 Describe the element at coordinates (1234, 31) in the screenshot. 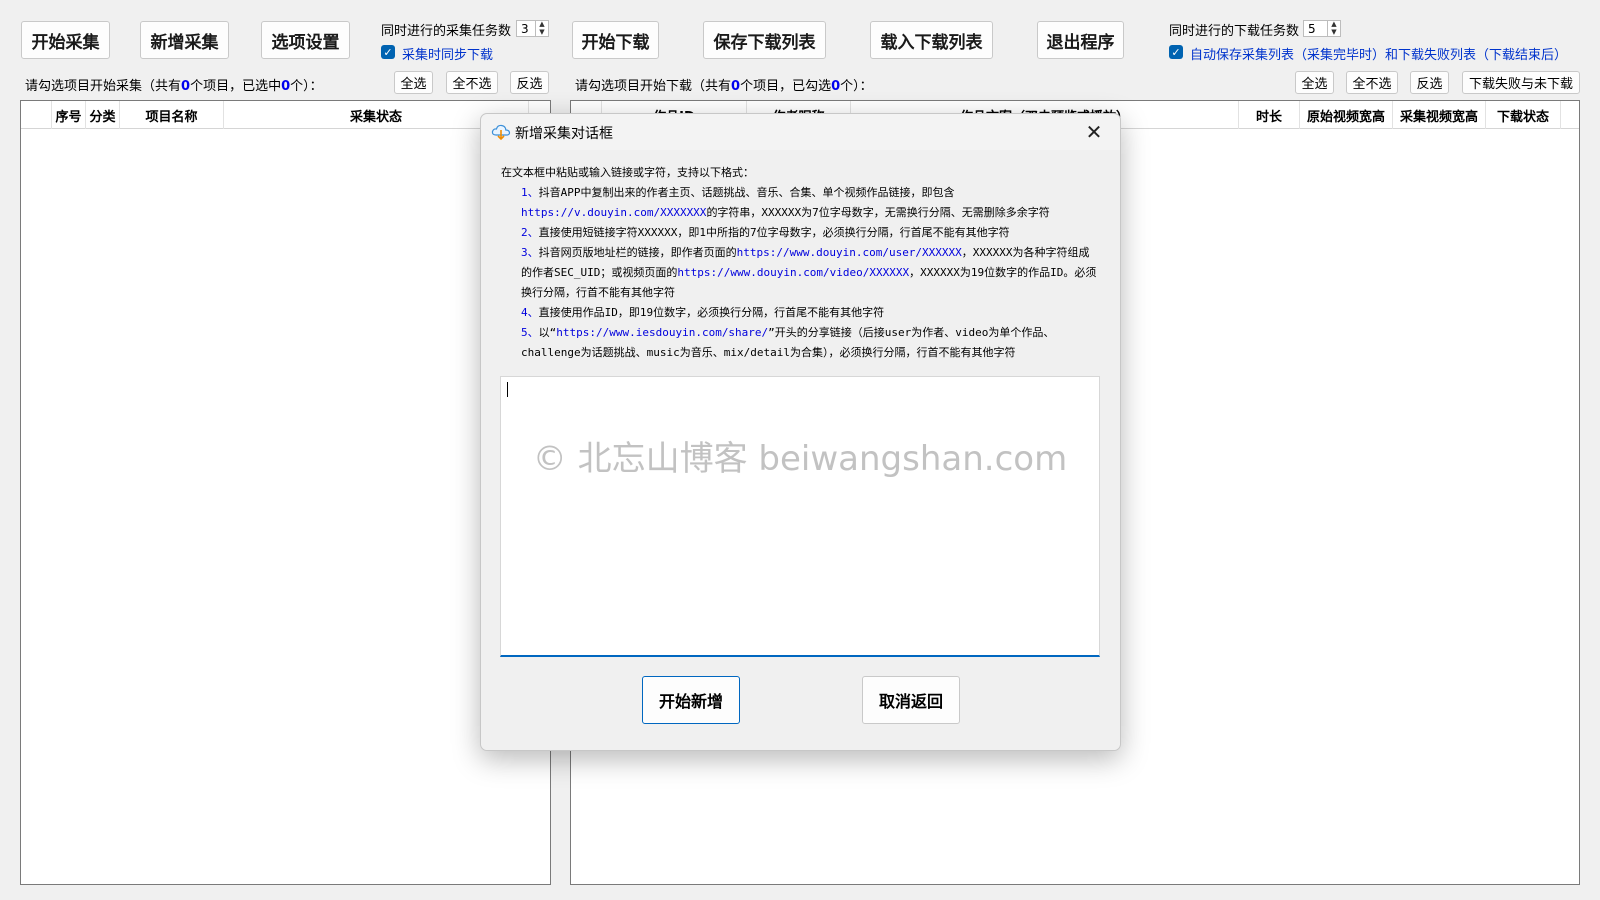

I see `concurrent-download-label: 同时进行的下载任务数` at that location.